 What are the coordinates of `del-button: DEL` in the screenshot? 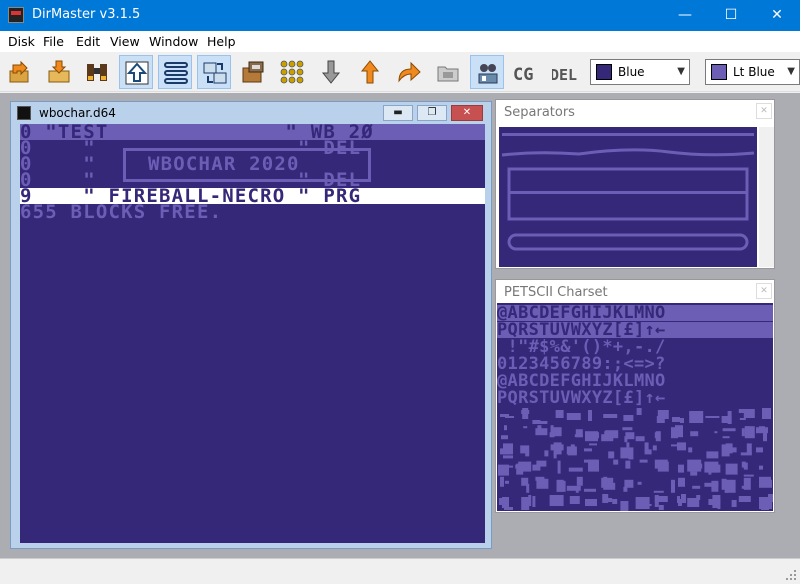 It's located at (565, 72).